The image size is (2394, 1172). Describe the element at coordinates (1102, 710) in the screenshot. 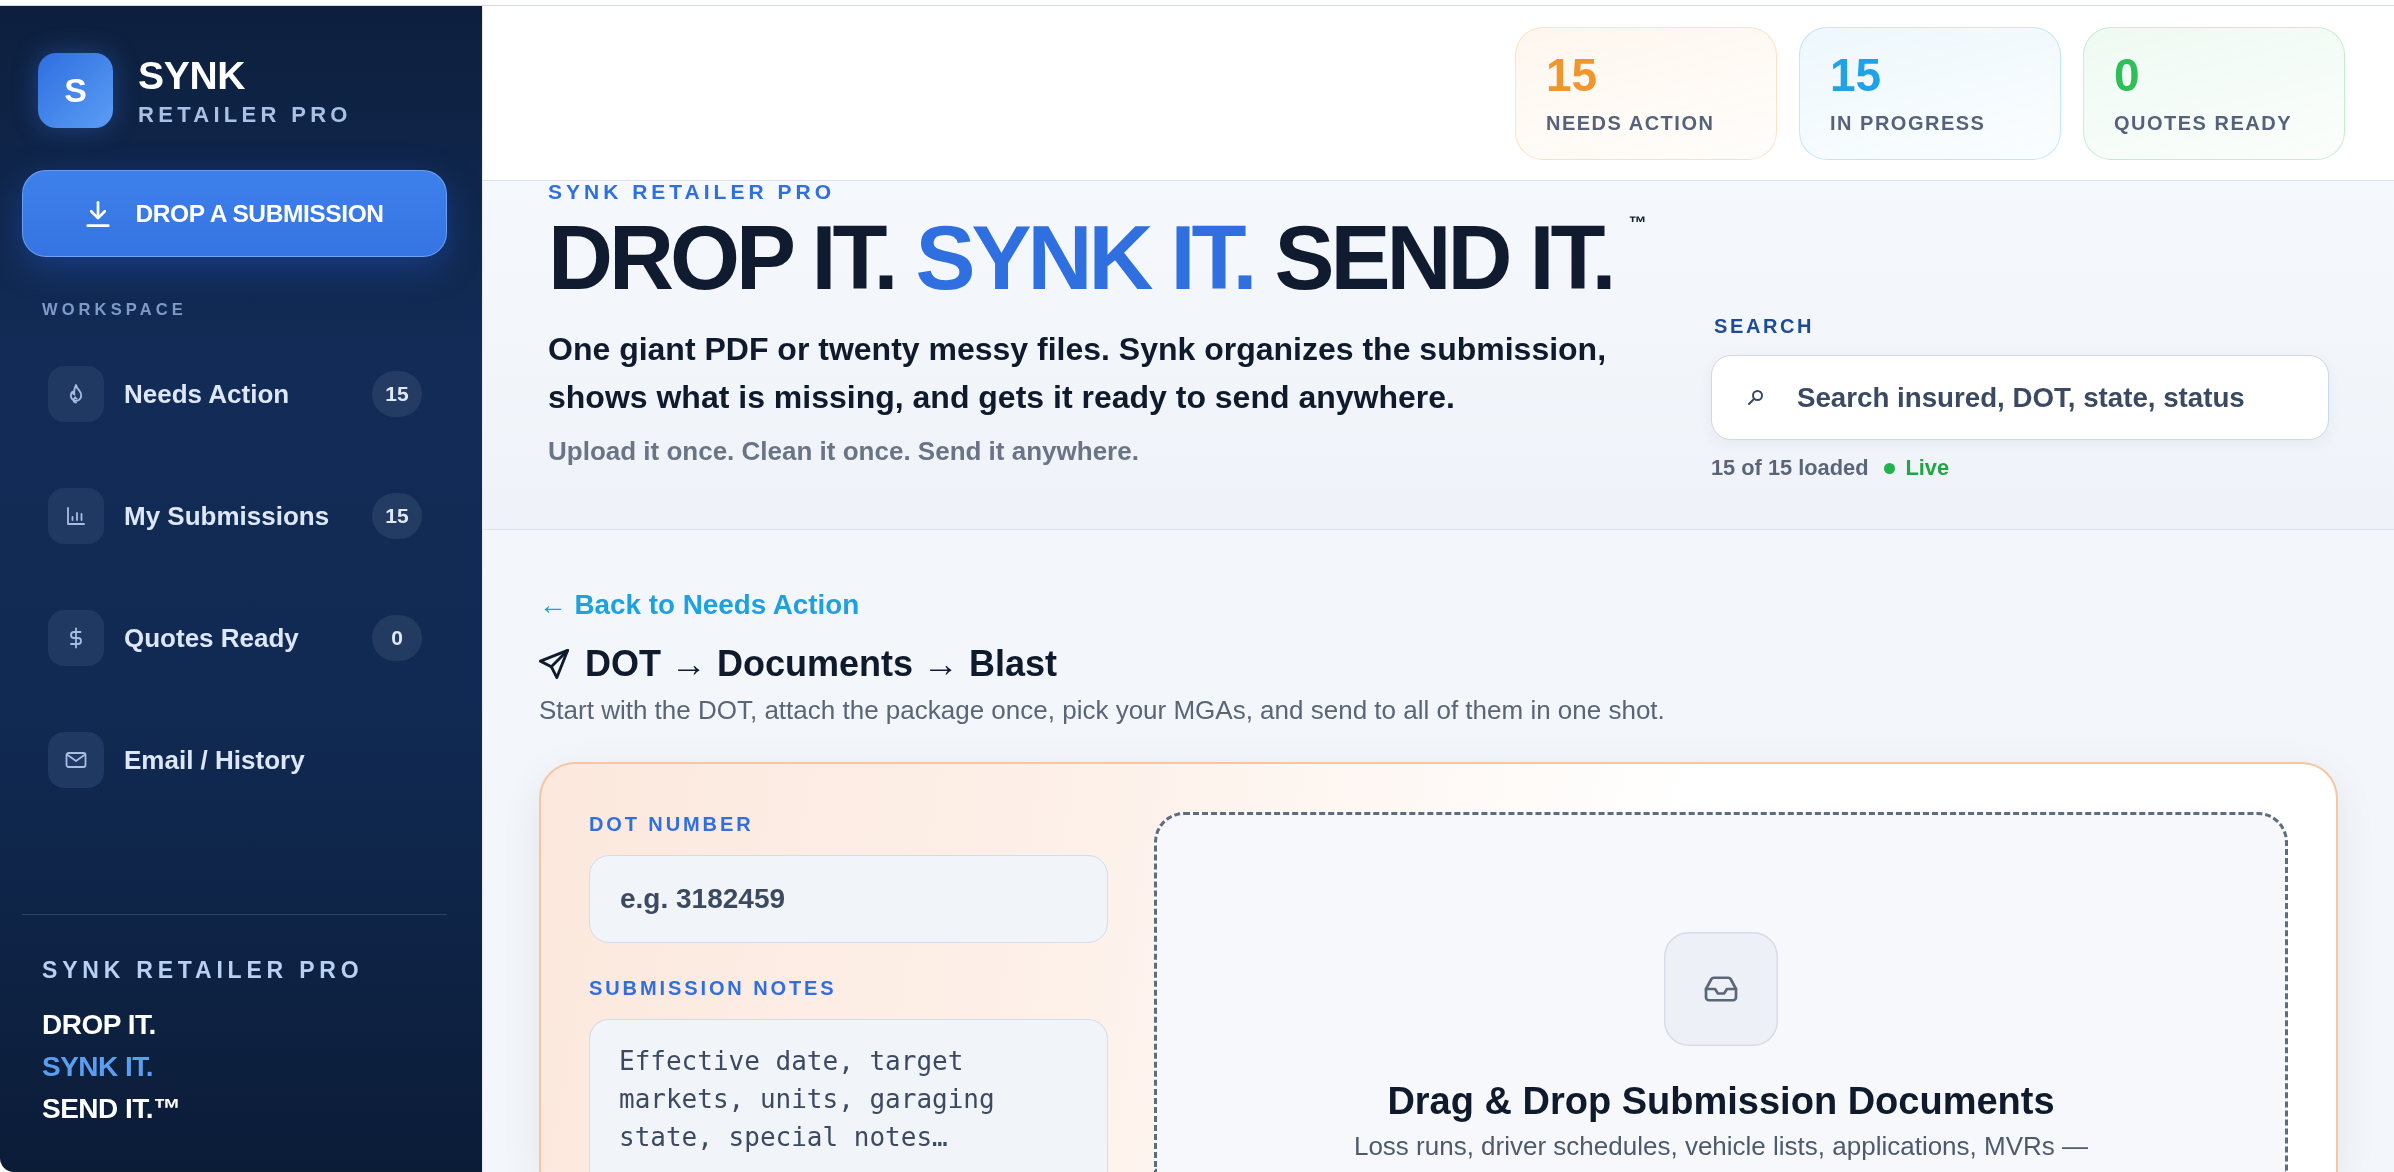

I see `section-description: Start with the DOT, attach the package once, pick your MGAs, and send to all of them in one shot.` at that location.